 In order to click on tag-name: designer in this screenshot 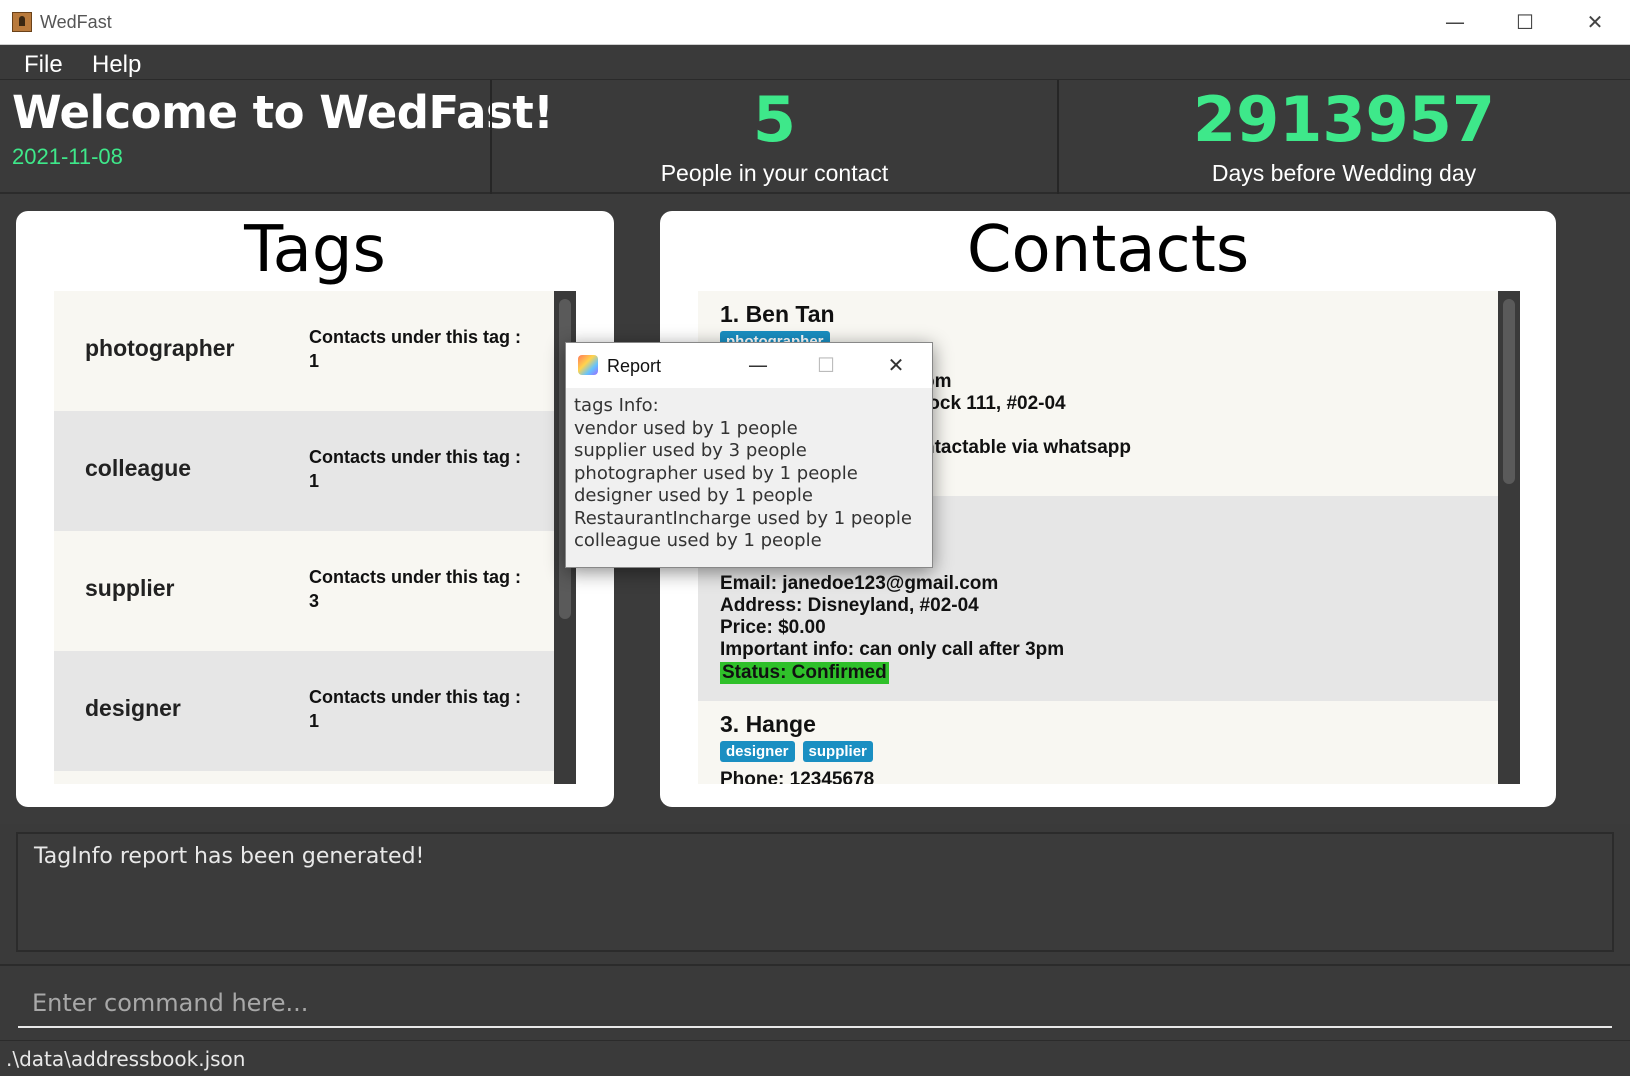, I will do `click(133, 708)`.